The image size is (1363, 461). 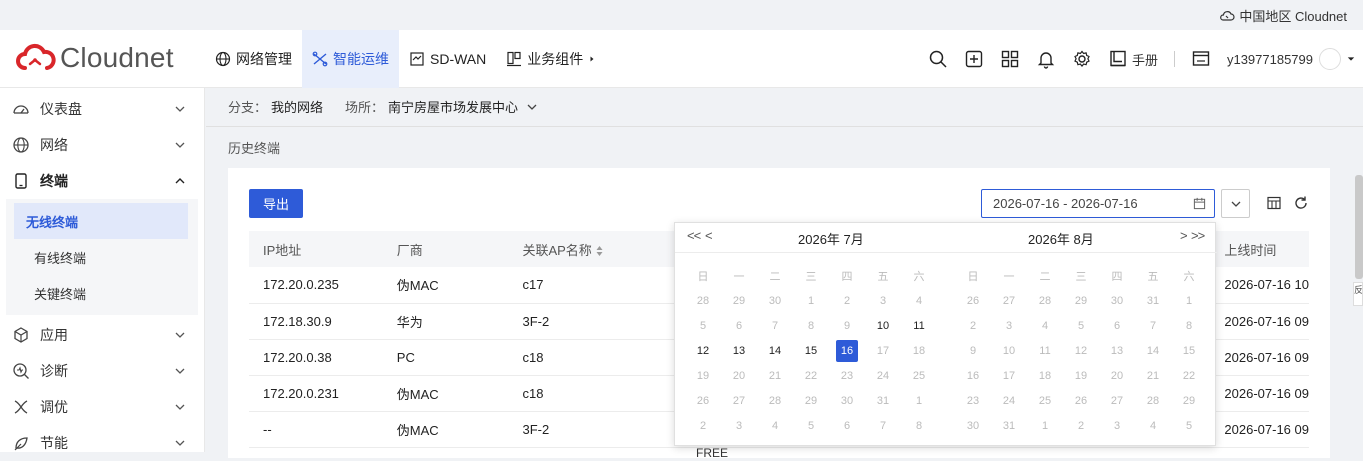 What do you see at coordinates (532, 107) in the screenshot?
I see `chevron-down-icon` at bounding box center [532, 107].